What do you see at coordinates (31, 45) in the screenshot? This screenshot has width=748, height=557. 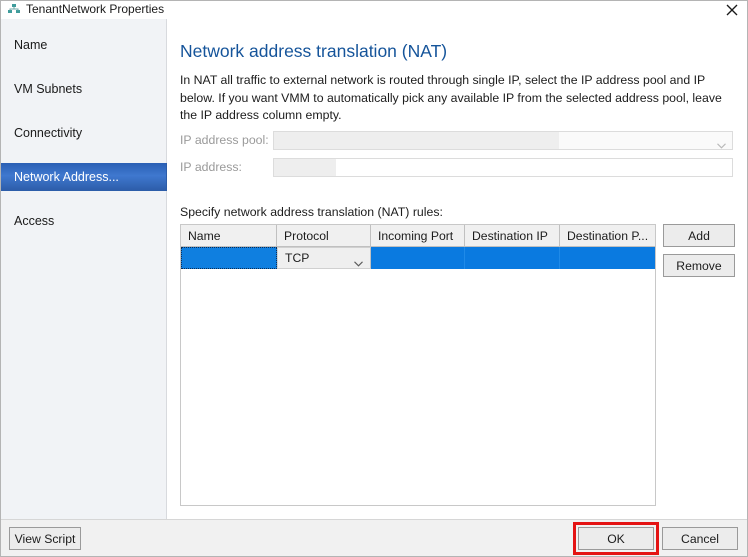 I see `sidebar-item-label: Name` at bounding box center [31, 45].